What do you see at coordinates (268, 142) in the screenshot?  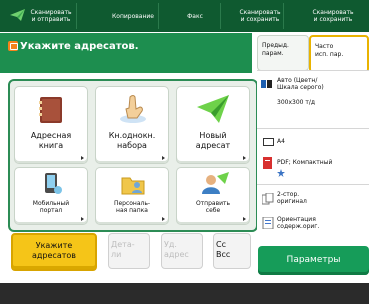 I see `scan-size-icon` at bounding box center [268, 142].